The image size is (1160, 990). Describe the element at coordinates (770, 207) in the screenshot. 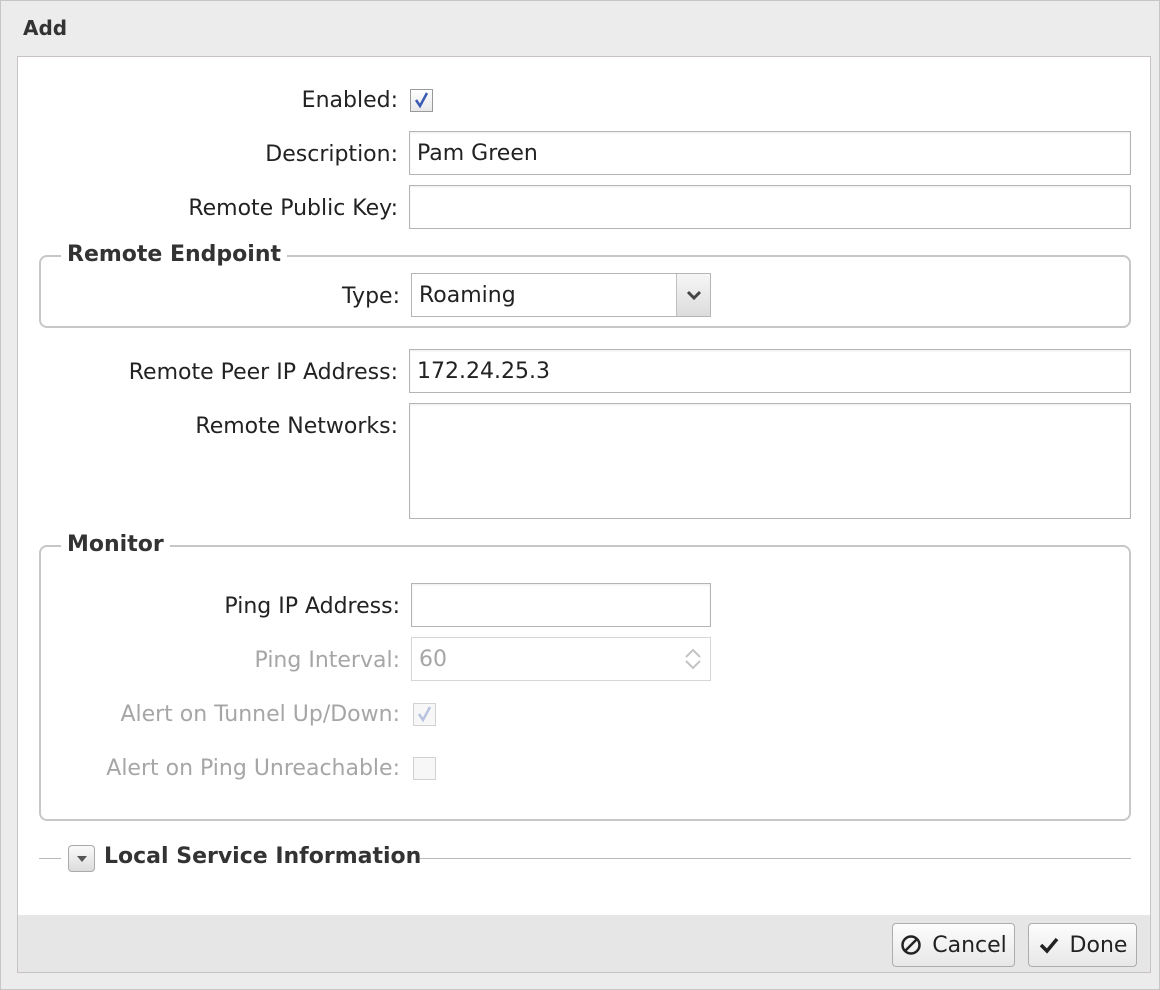

I see `remote-public-key-field` at that location.